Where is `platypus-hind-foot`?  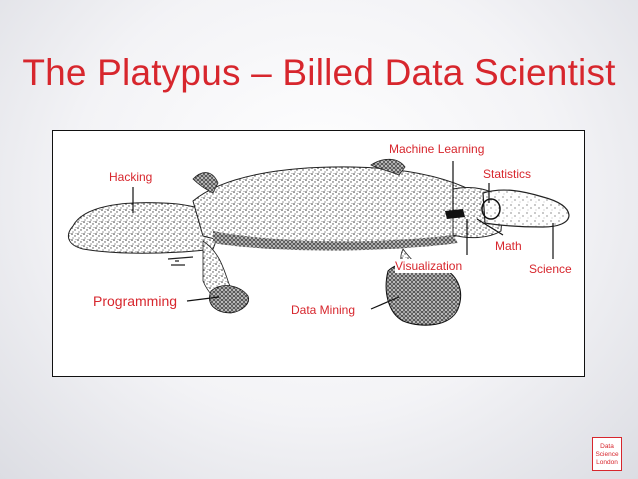 platypus-hind-foot is located at coordinates (229, 299).